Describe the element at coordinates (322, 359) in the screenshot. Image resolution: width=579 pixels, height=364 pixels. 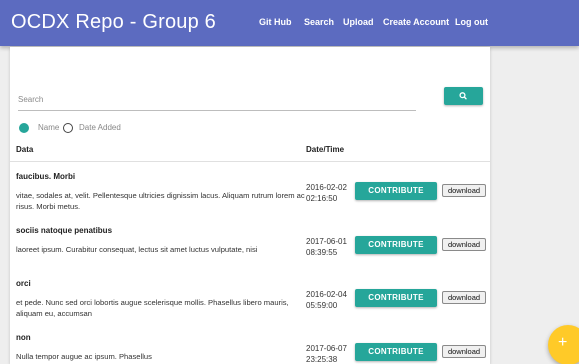
I see `row-time: 23:25:38` at that location.